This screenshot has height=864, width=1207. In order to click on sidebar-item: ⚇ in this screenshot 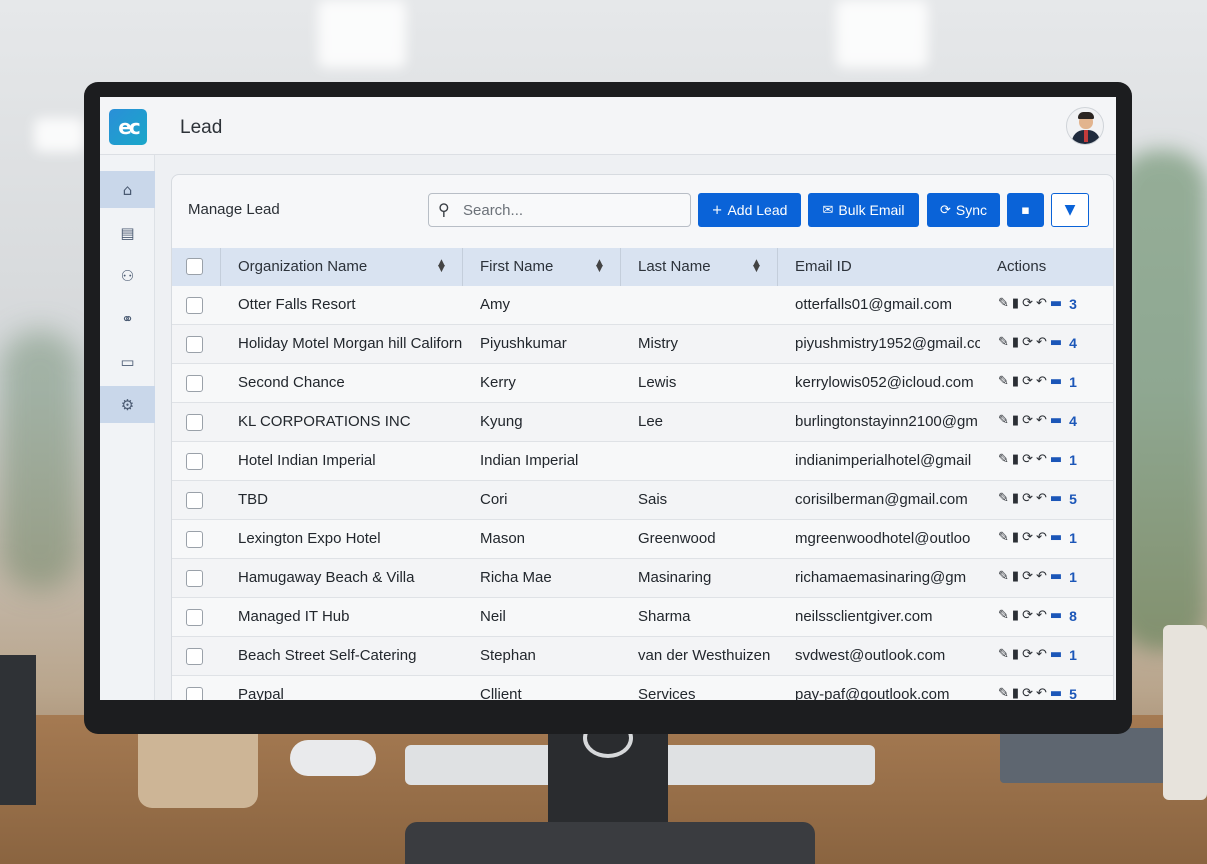, I will do `click(127, 275)`.